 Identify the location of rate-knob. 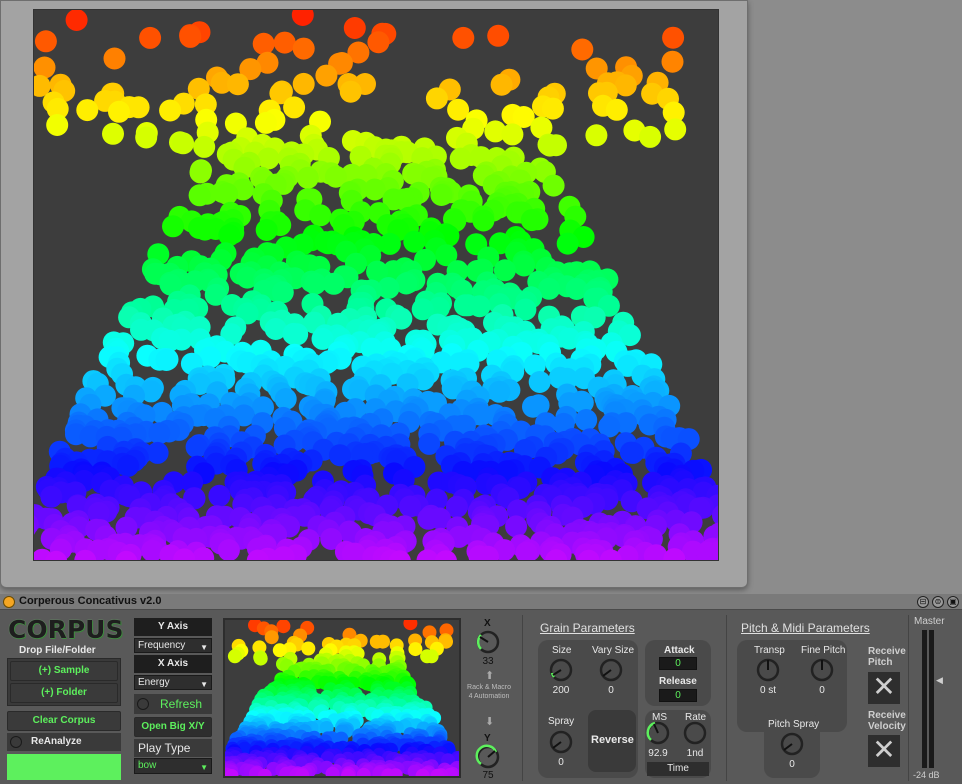
(695, 733).